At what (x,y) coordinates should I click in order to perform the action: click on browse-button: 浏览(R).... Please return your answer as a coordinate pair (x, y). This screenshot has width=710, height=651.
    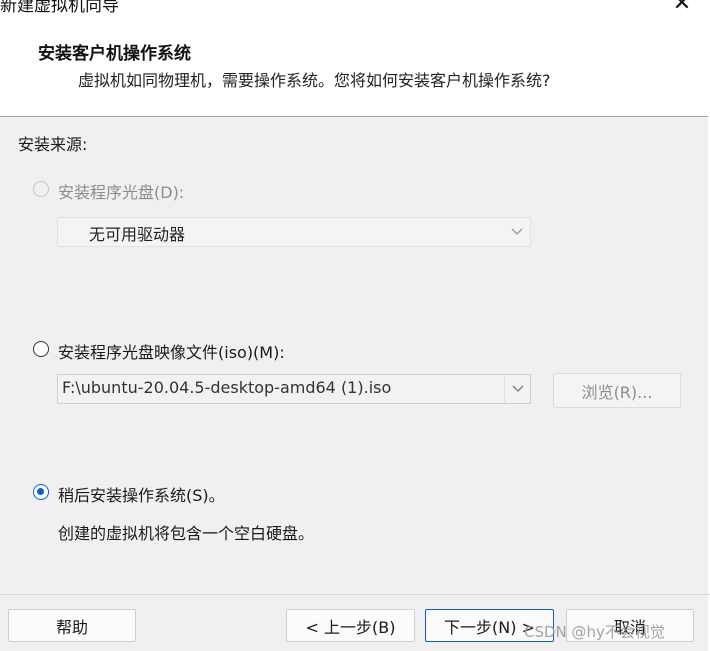
    Looking at the image, I should click on (617, 390).